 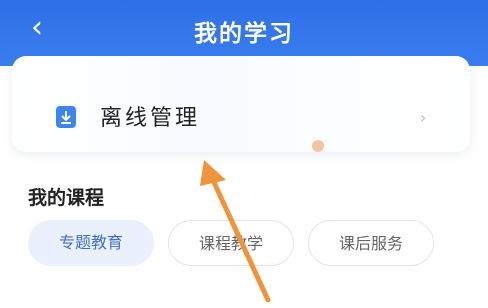 What do you see at coordinates (318, 146) in the screenshot?
I see `decoration-dot` at bounding box center [318, 146].